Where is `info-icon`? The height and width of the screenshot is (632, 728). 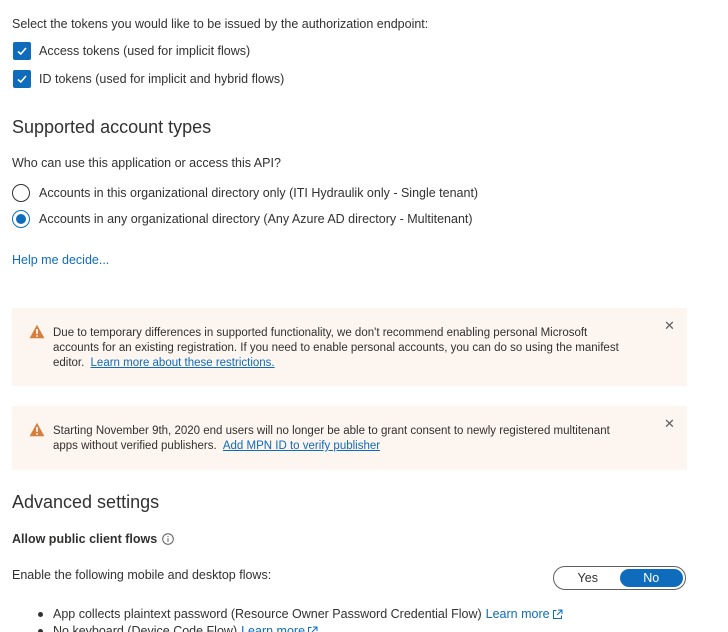
info-icon is located at coordinates (168, 539).